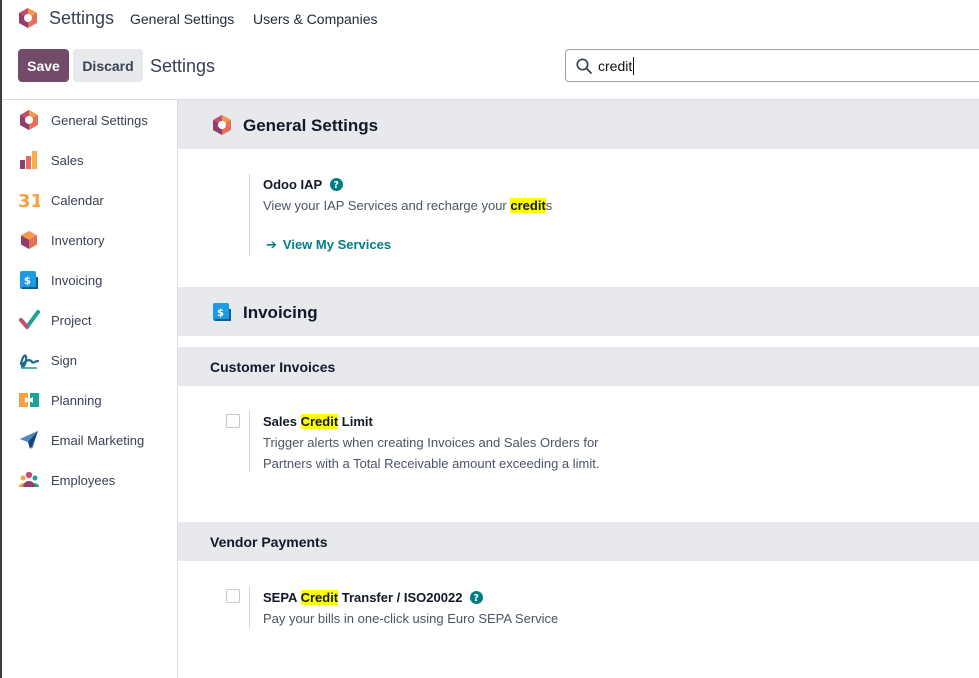 The height and width of the screenshot is (678, 979). Describe the element at coordinates (233, 421) in the screenshot. I see `sales-credit-limit-checkbox` at that location.